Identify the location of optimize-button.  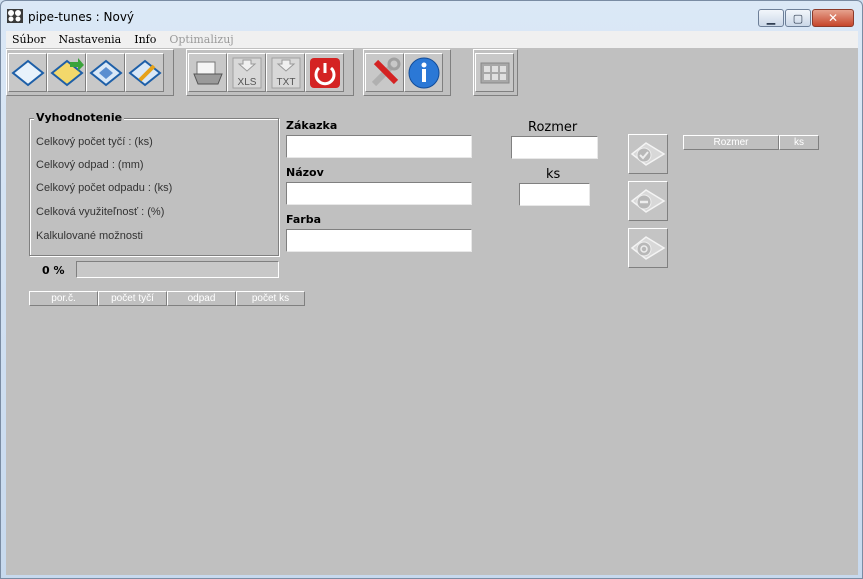
(494, 72).